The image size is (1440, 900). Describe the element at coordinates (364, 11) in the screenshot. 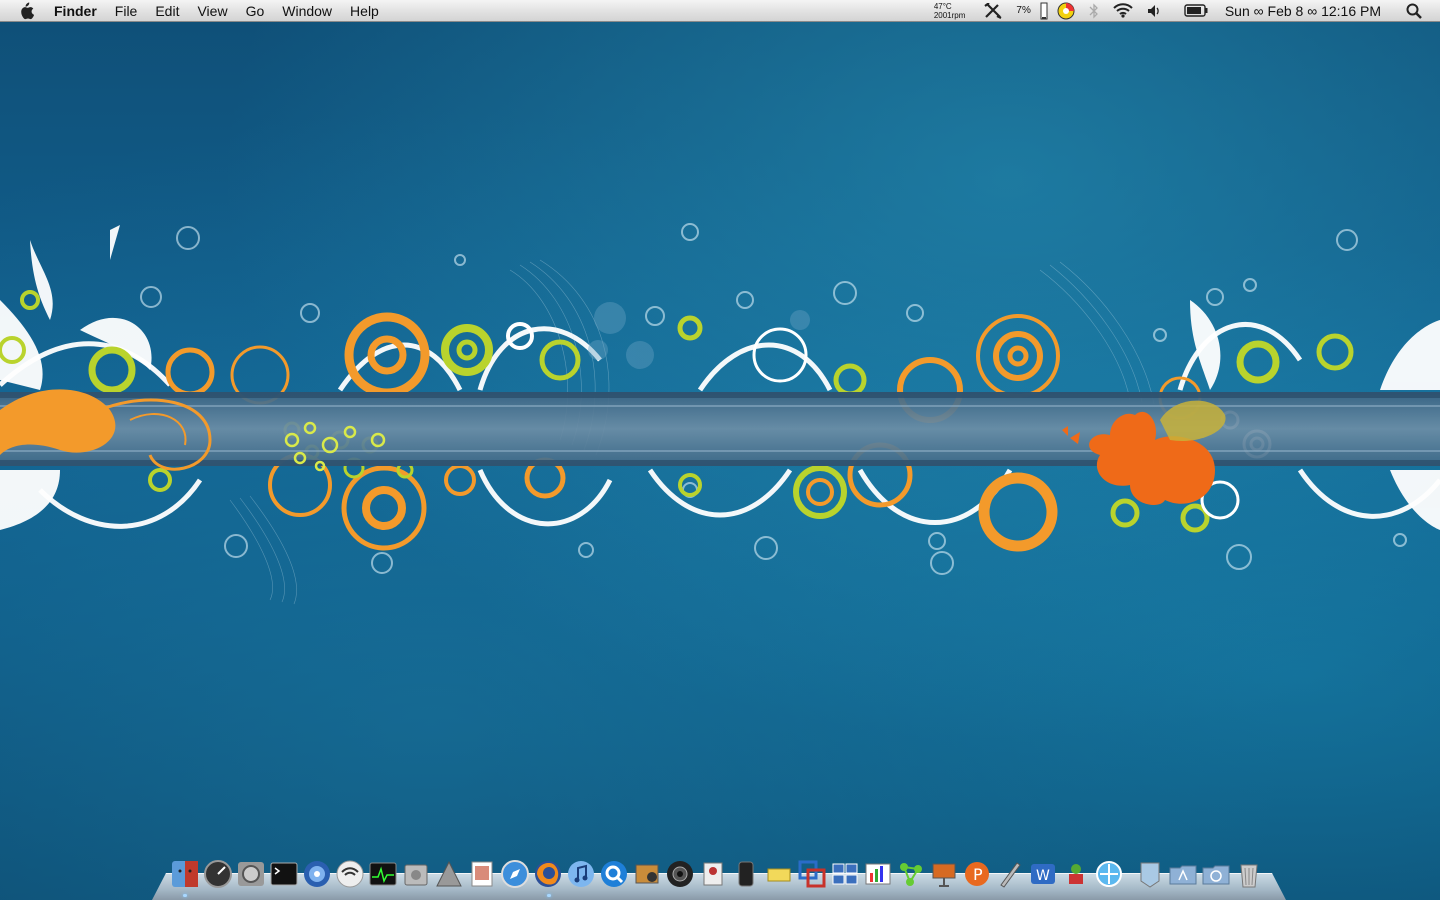

I see `menu-help: Help` at that location.